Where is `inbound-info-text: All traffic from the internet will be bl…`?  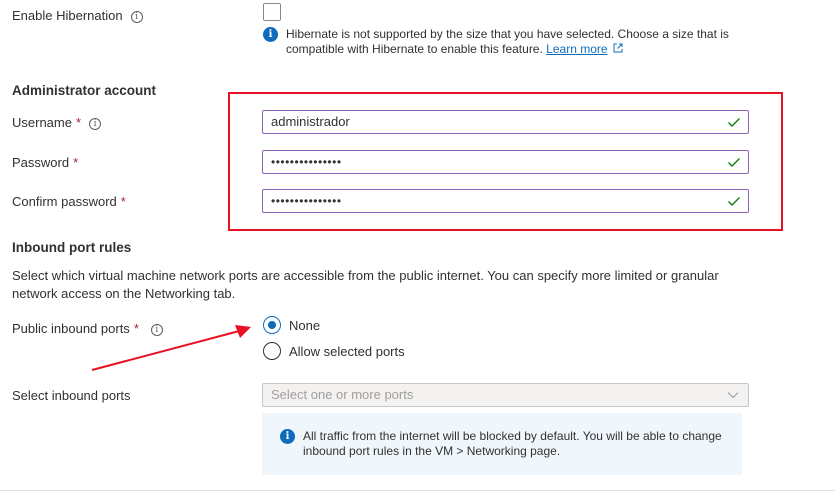 inbound-info-text: All traffic from the internet will be bl… is located at coordinates (512, 443).